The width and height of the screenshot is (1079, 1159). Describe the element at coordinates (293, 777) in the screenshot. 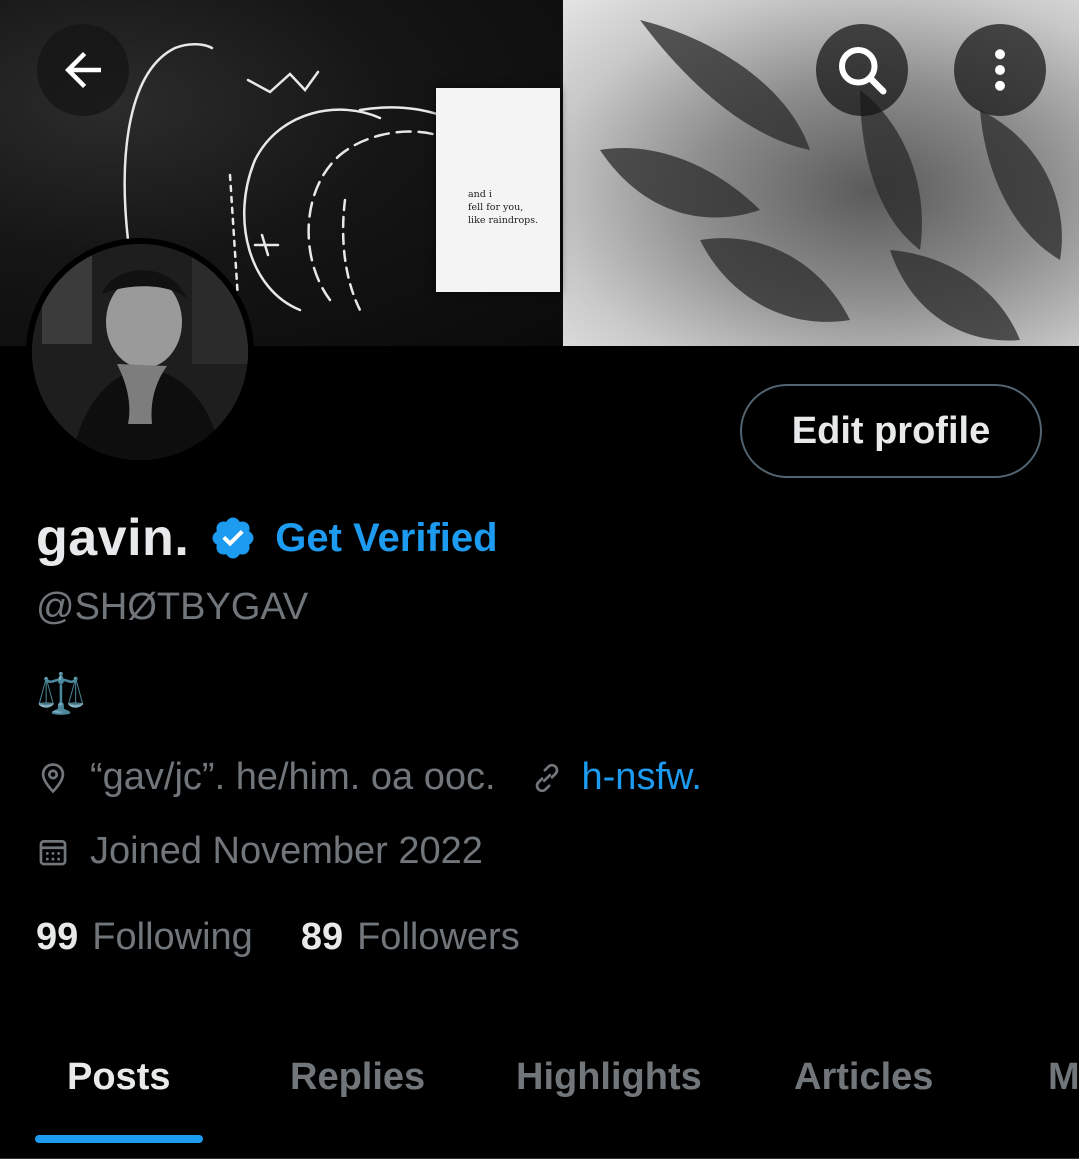

I see `location-text: “gav/jc”. he/him. oa ooc.` at that location.